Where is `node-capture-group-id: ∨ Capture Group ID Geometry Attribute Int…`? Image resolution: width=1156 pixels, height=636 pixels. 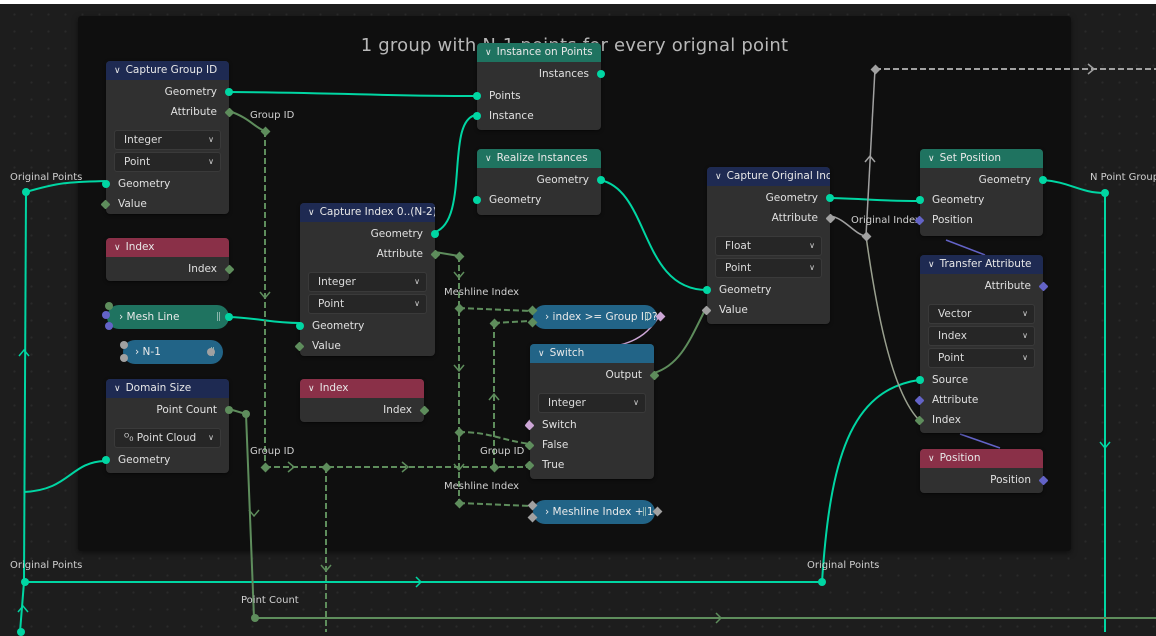 node-capture-group-id: ∨ Capture Group ID Geometry Attribute Int… is located at coordinates (167, 137).